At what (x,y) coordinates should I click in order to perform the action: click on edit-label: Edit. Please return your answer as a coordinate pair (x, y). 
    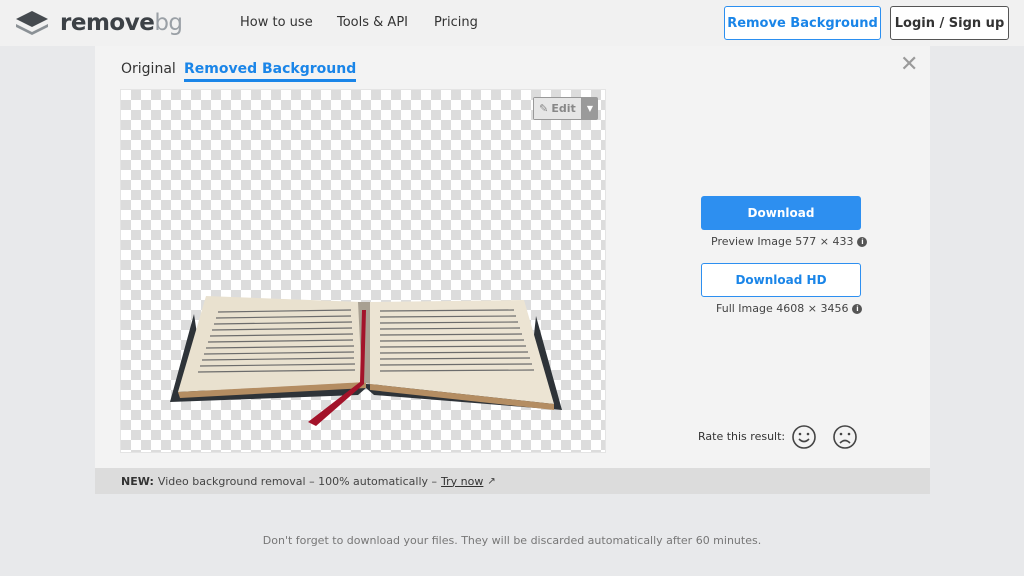
    Looking at the image, I should click on (563, 108).